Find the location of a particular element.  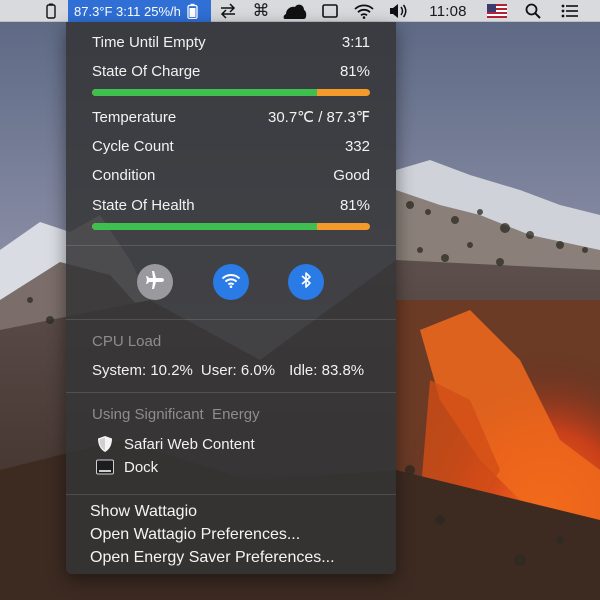

time-until-empty-value: 3:11 is located at coordinates (355, 42).